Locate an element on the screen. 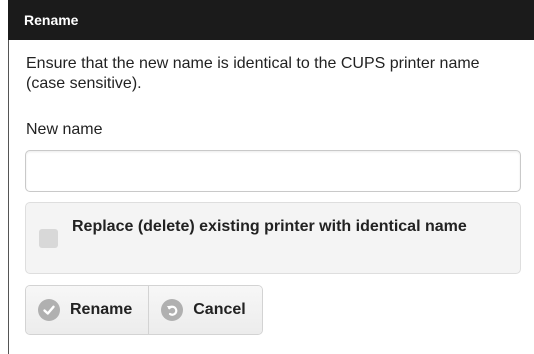 The width and height of the screenshot is (534, 354). dialog-title: Rename is located at coordinates (271, 20).